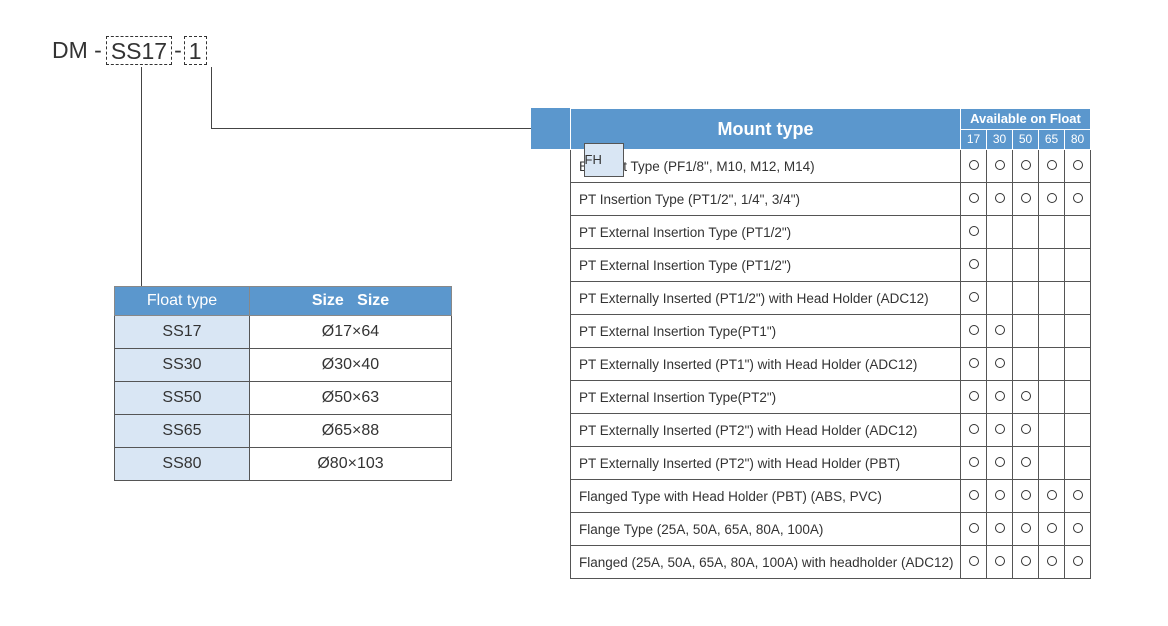 The width and height of the screenshot is (1168, 626). What do you see at coordinates (999, 139) in the screenshot?
I see `float-size-header-30: 30` at bounding box center [999, 139].